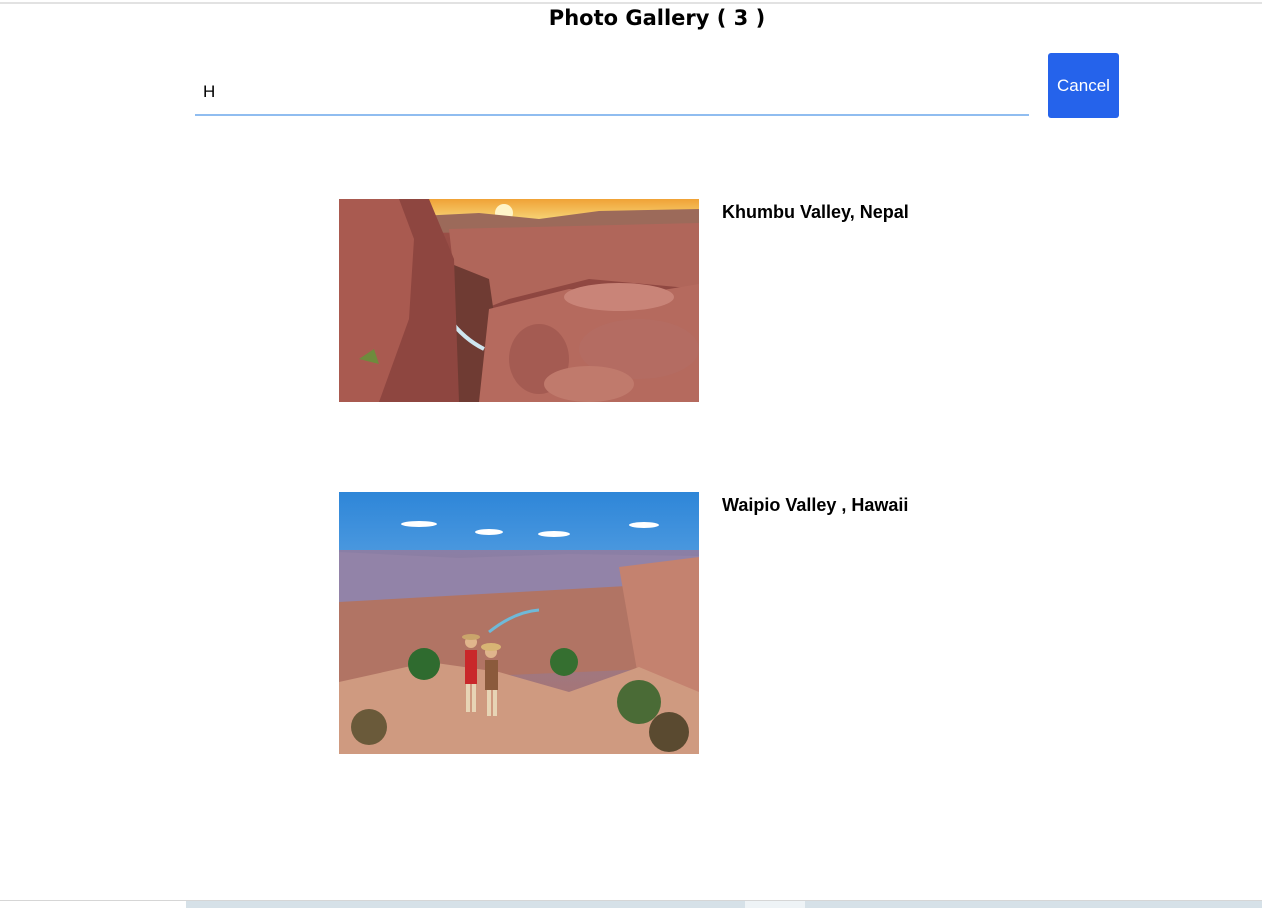 The width and height of the screenshot is (1262, 909). Describe the element at coordinates (815, 505) in the screenshot. I see `photo-label: Waipio Valley , Hawaii` at that location.